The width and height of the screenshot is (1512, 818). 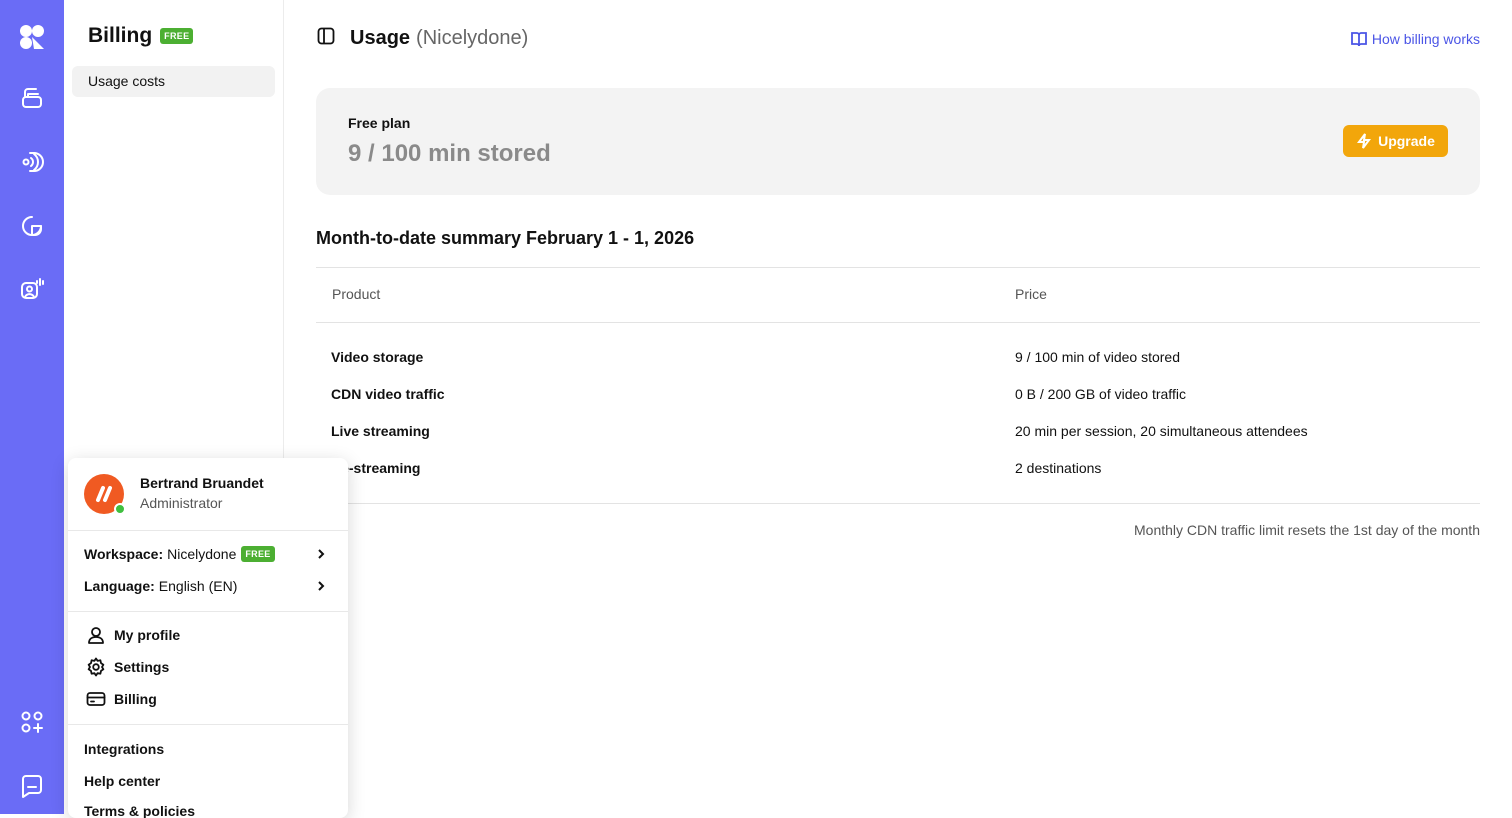 I want to click on menu-link-integrations: Integrations, so click(x=124, y=749).